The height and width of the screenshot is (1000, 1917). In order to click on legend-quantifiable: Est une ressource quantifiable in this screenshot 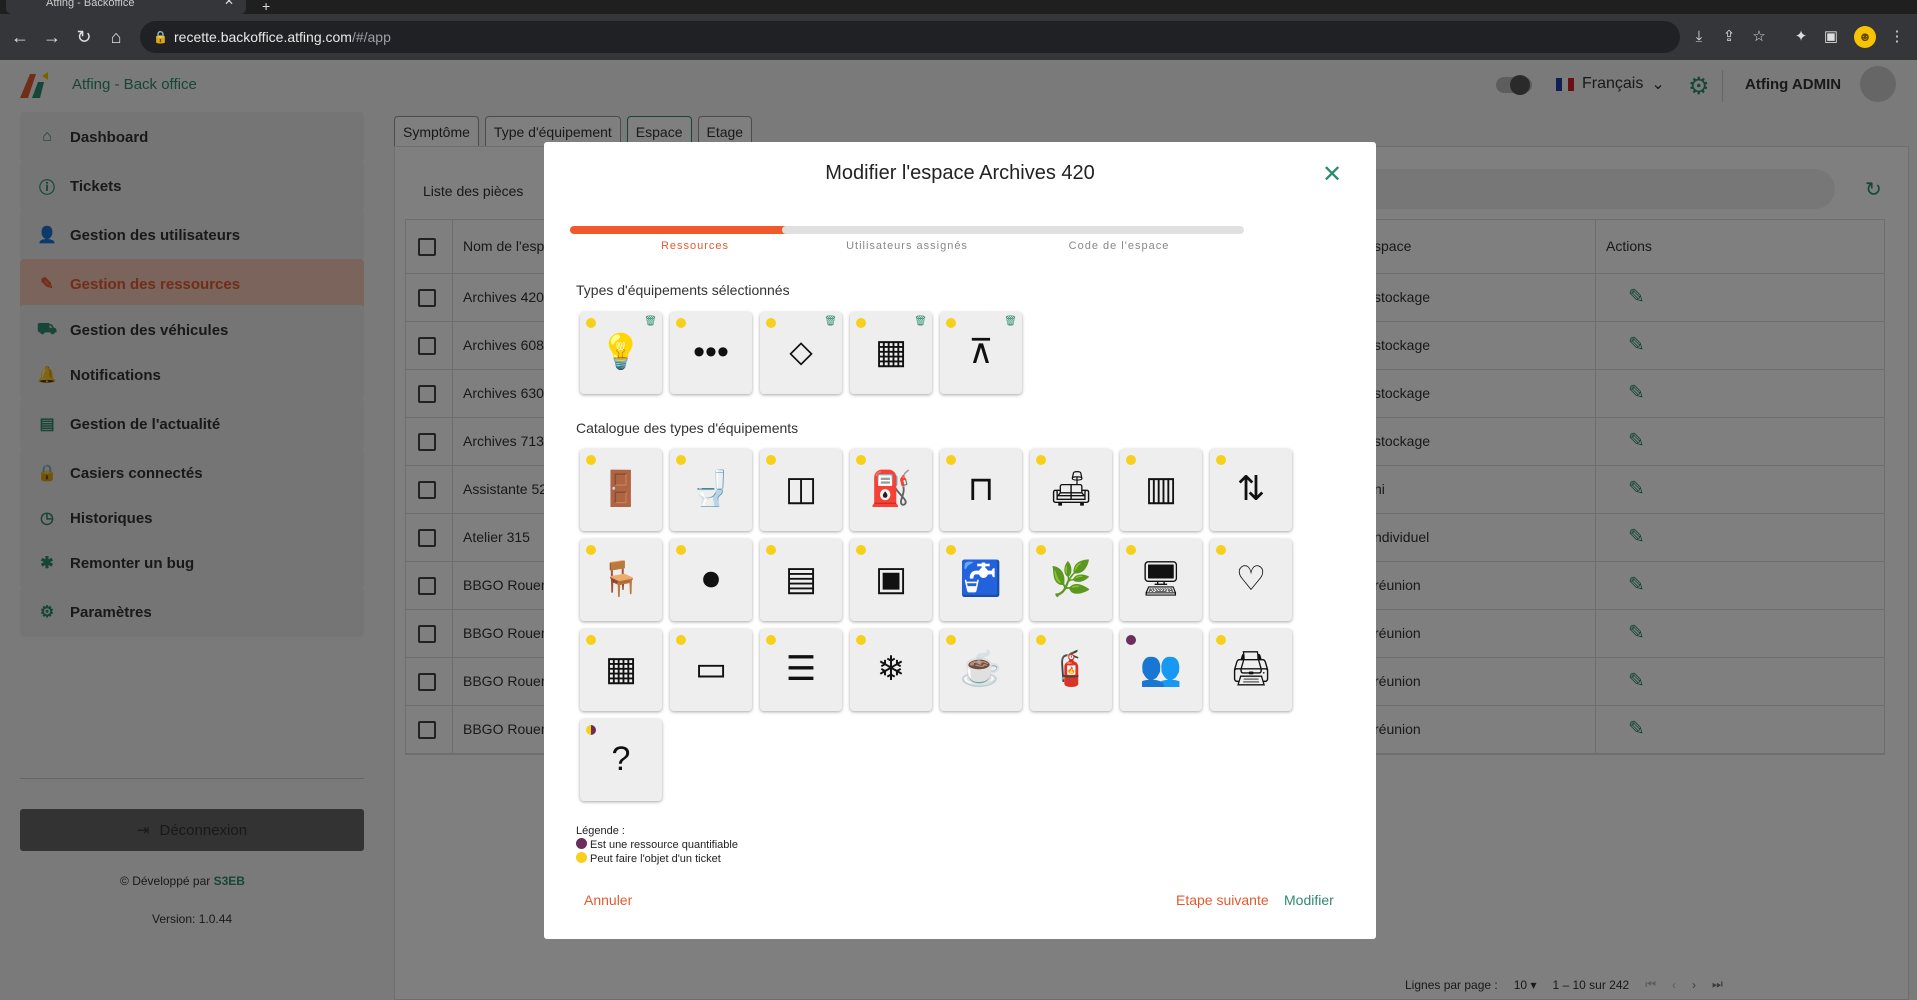, I will do `click(657, 845)`.